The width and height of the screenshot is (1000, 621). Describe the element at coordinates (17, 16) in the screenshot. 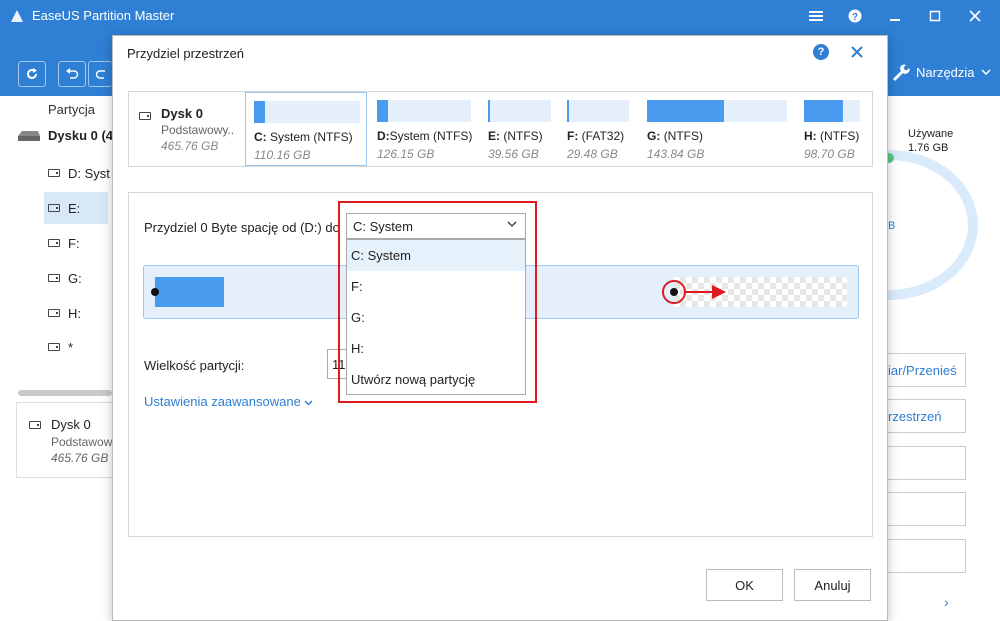

I see `app-logo-icon` at that location.